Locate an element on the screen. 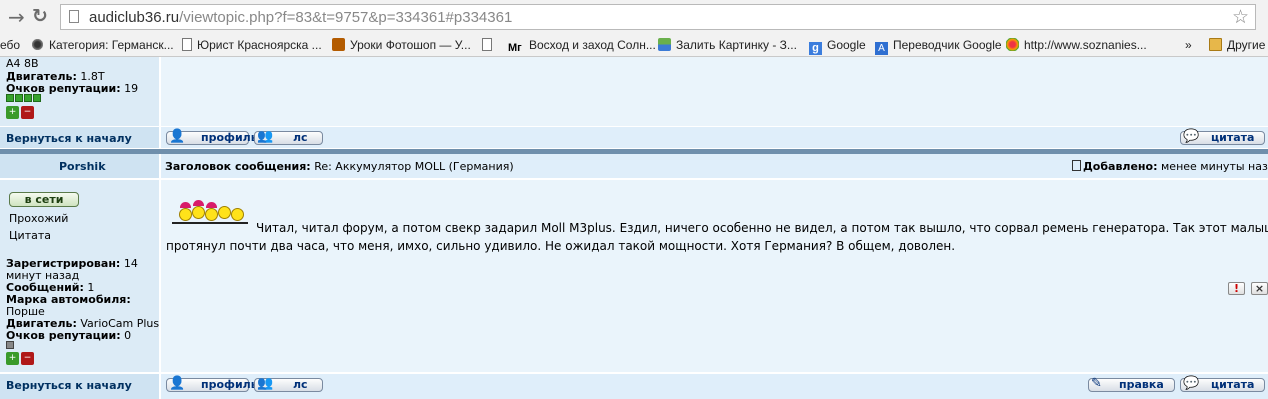  quote-button: 💬 цитата is located at coordinates (1222, 384).